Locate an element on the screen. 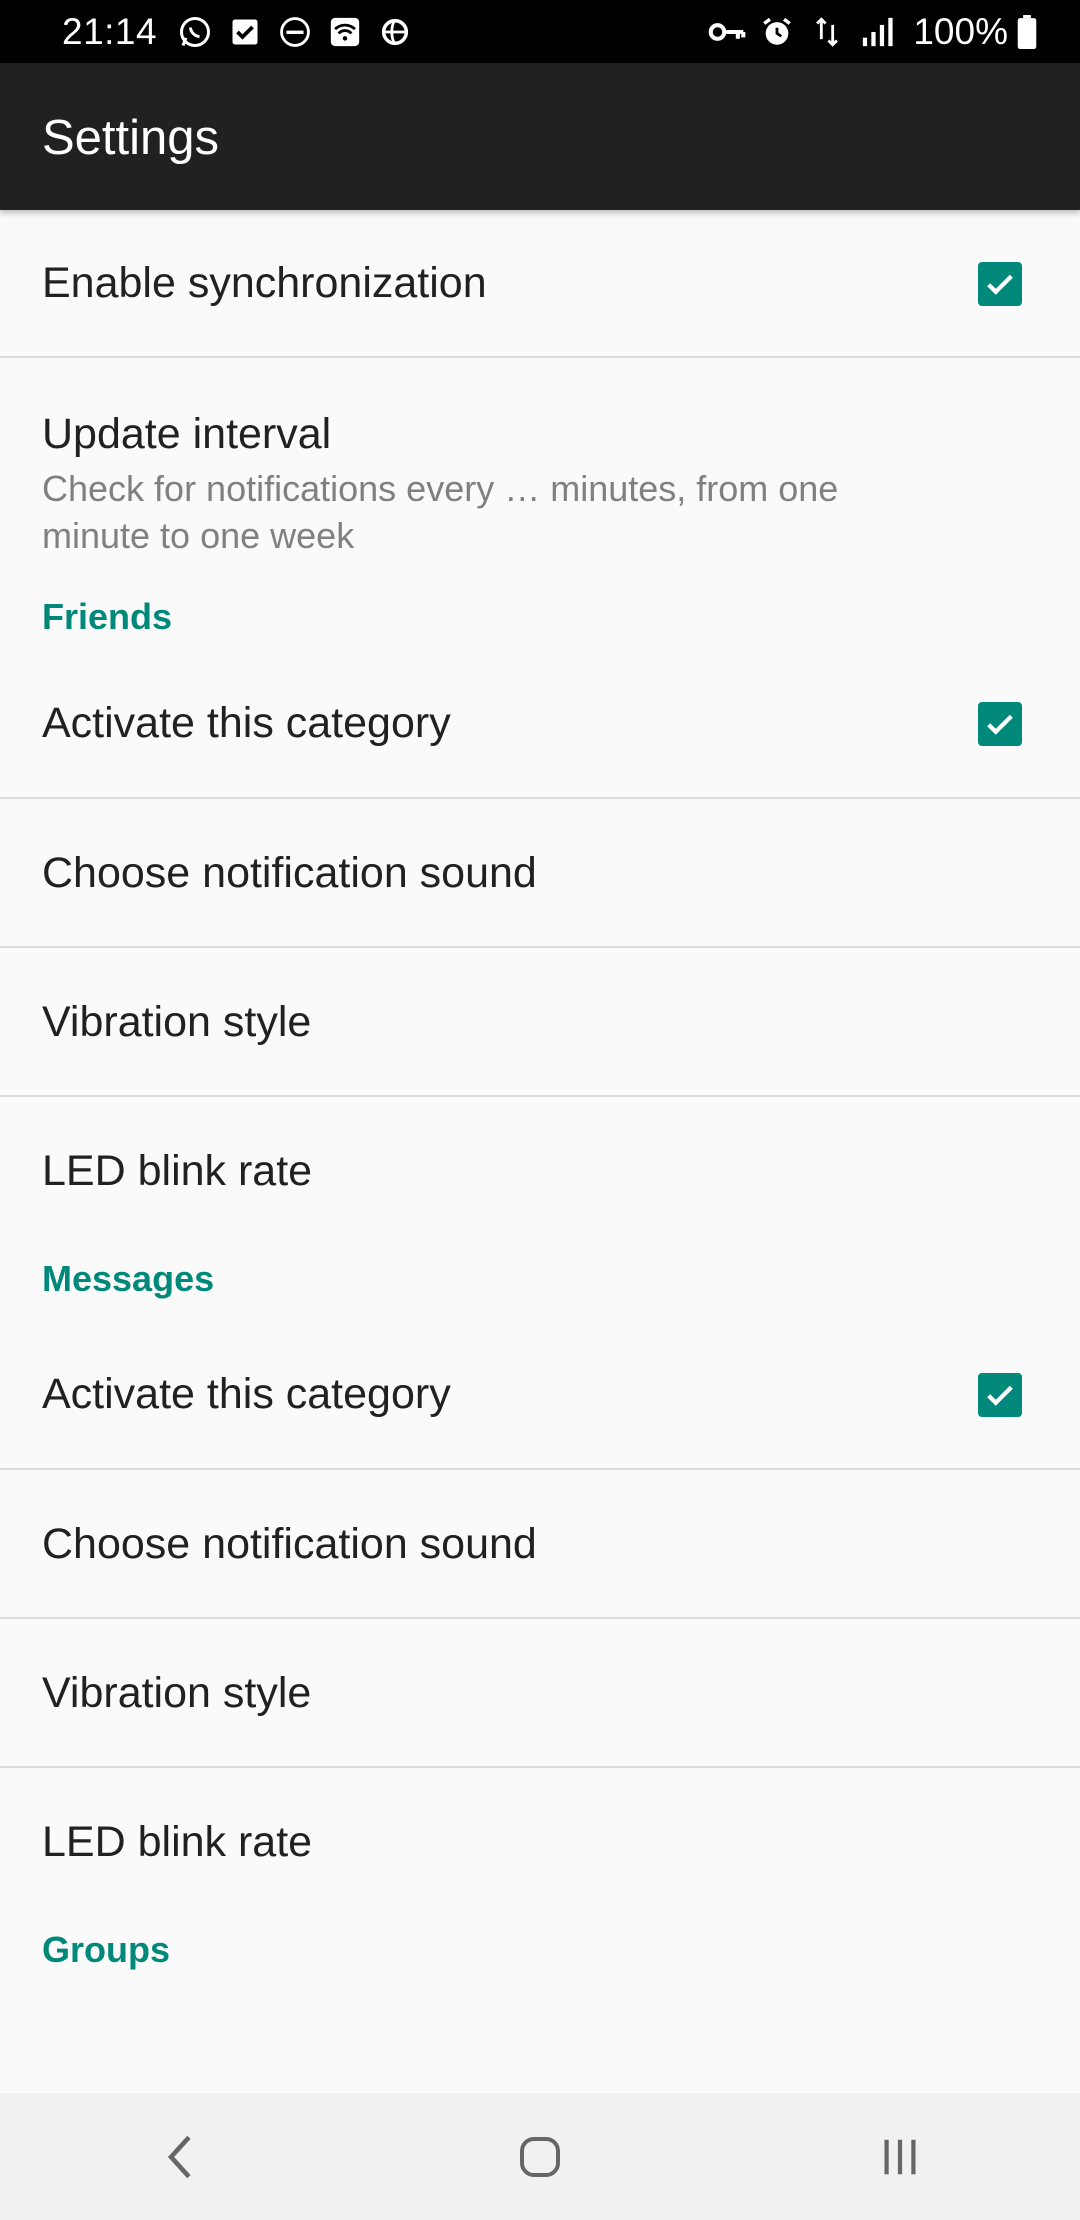 The image size is (1080, 2220). alarm-icon is located at coordinates (777, 32).